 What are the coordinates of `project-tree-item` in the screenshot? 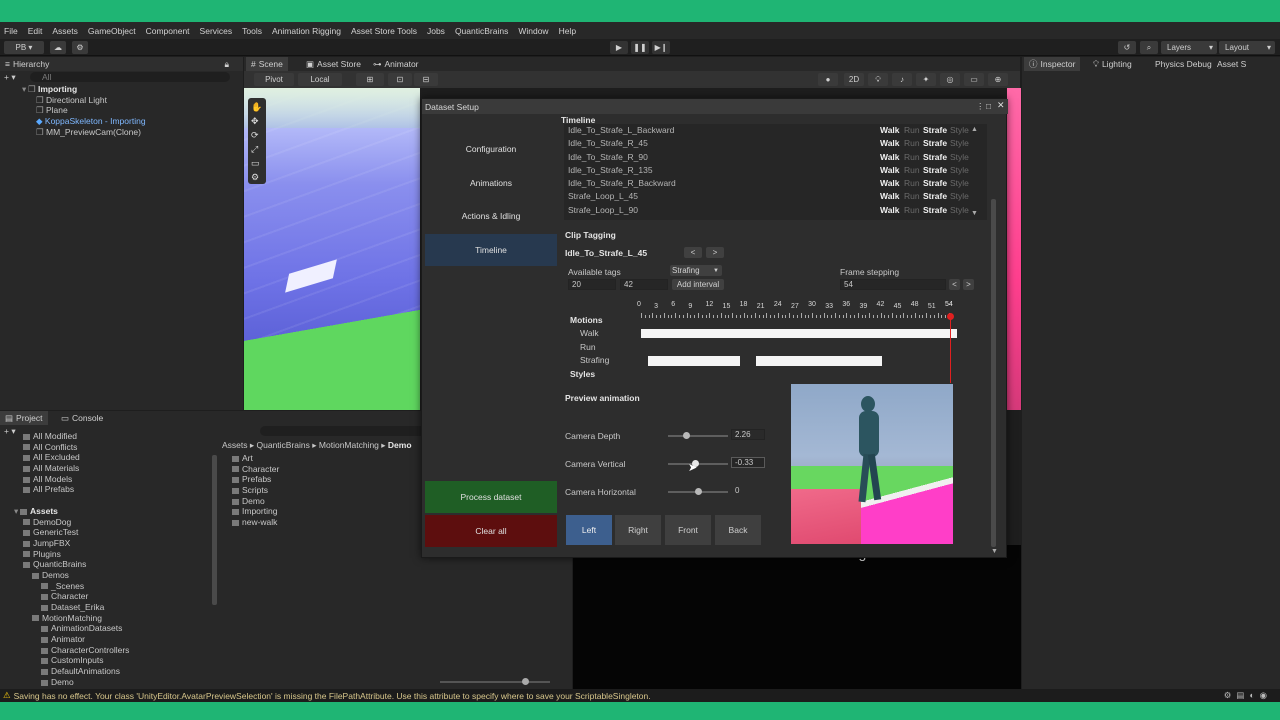 It's located at (108, 500).